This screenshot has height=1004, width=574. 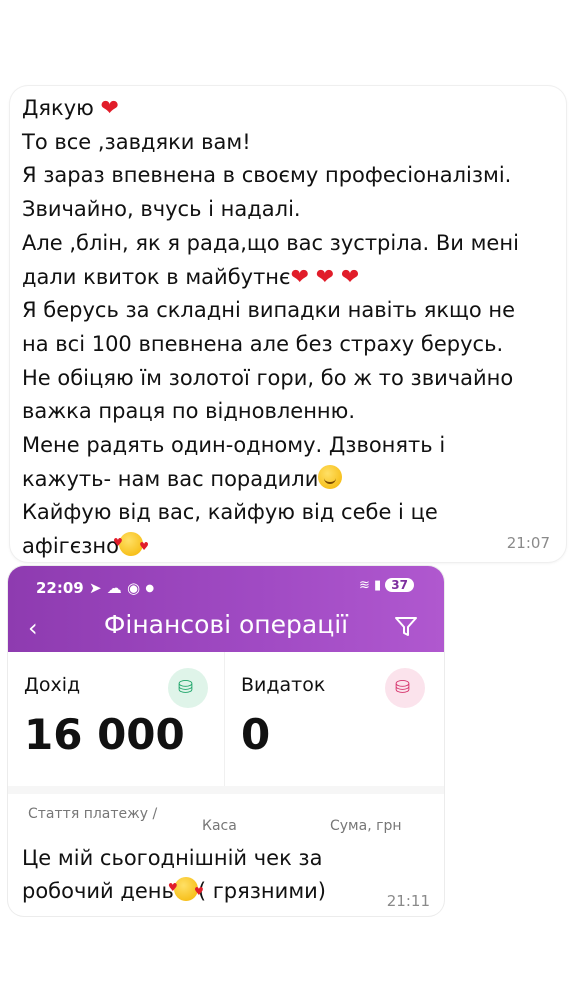 I want to click on message-line: Кайфую від вас, кайфую від себе і це, so click(x=230, y=512).